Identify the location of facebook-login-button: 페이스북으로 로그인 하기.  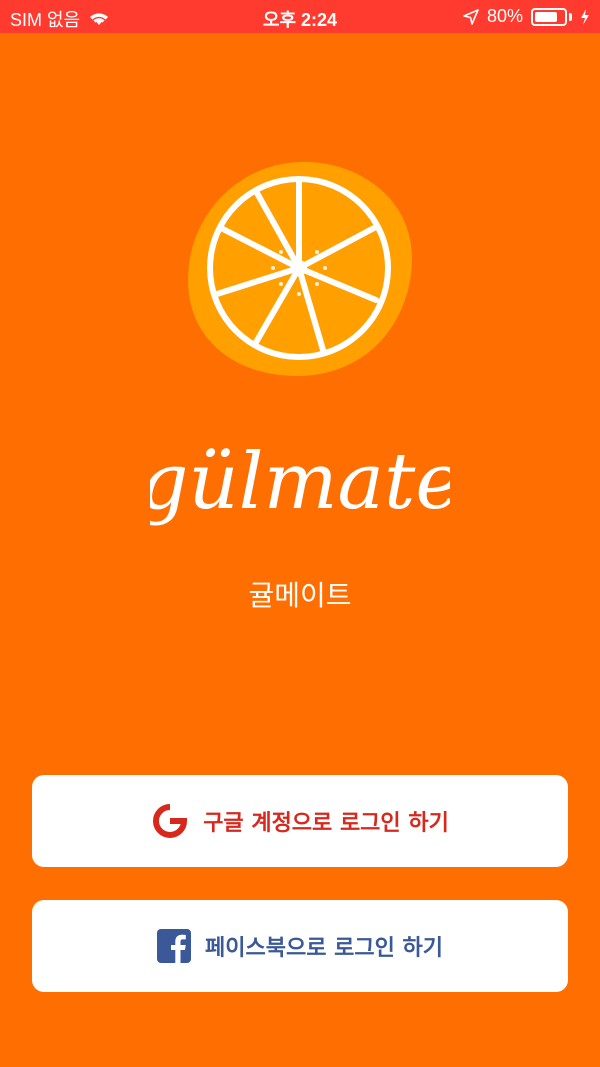
(300, 946).